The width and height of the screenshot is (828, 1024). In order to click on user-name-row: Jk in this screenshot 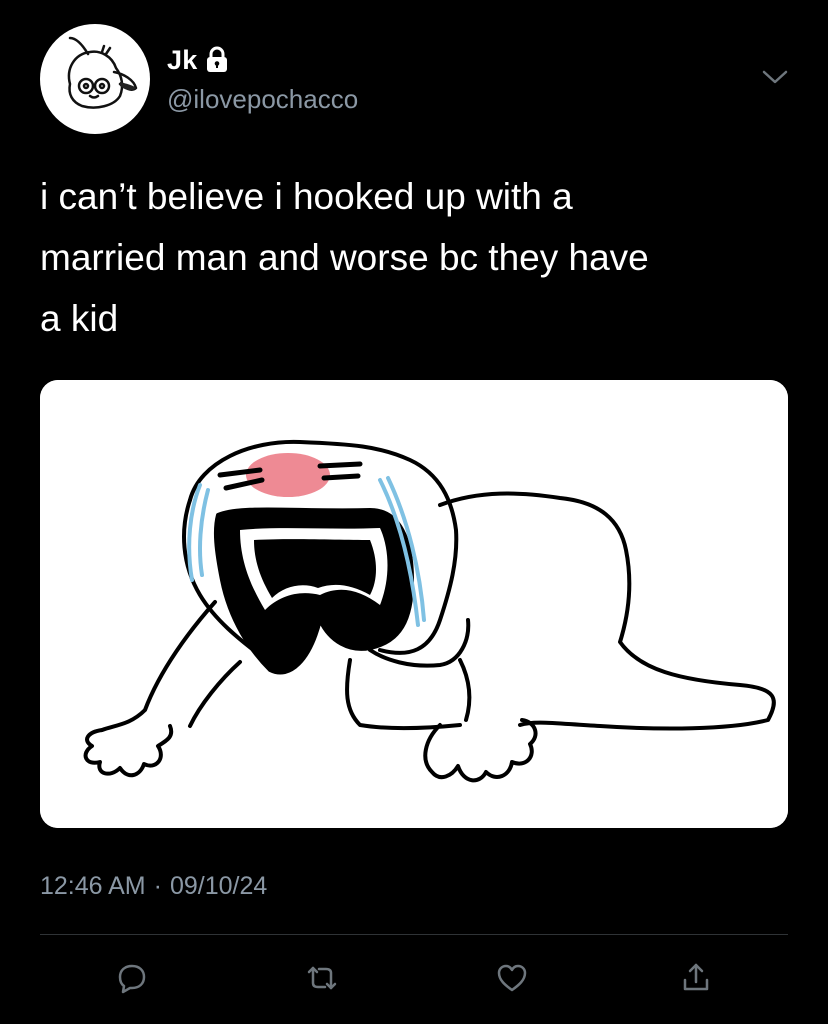, I will do `click(198, 60)`.